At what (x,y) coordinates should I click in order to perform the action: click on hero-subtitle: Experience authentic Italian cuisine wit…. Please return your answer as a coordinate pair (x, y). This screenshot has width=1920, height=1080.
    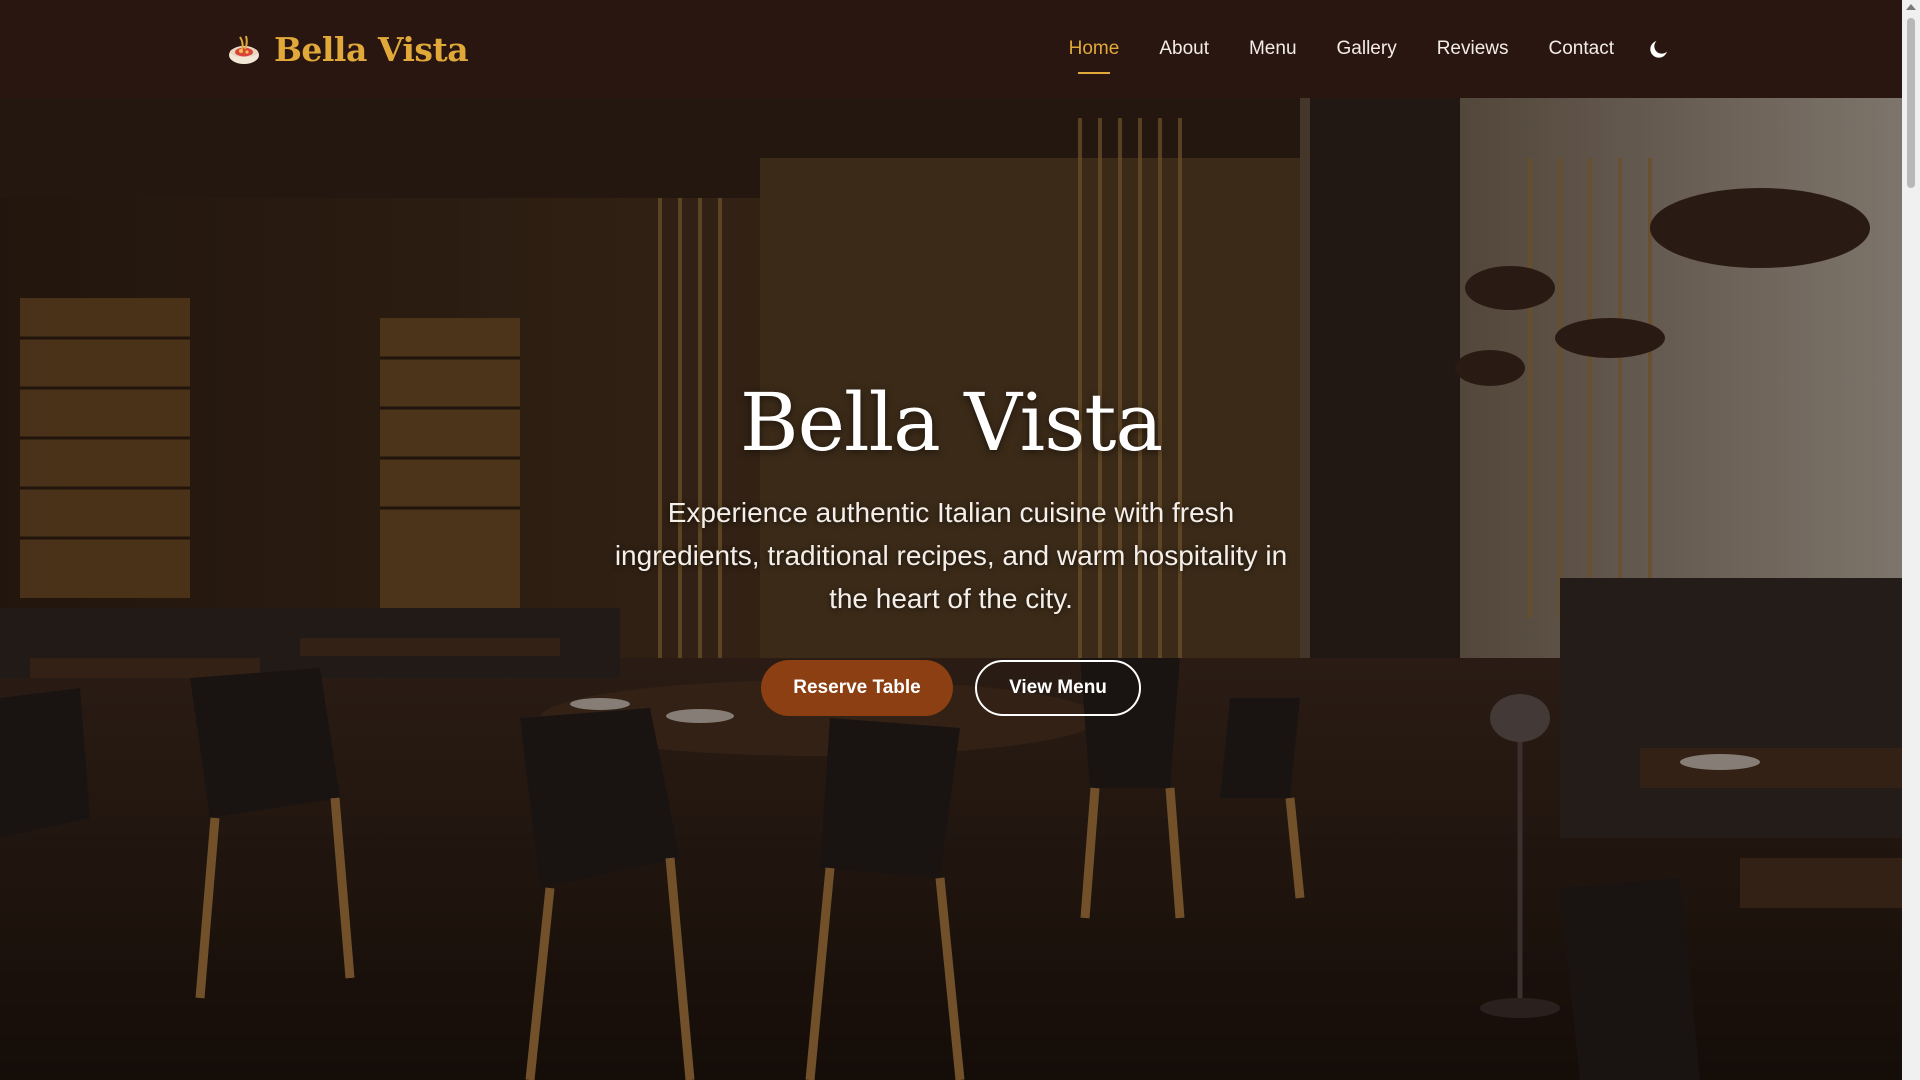
    Looking at the image, I should click on (951, 555).